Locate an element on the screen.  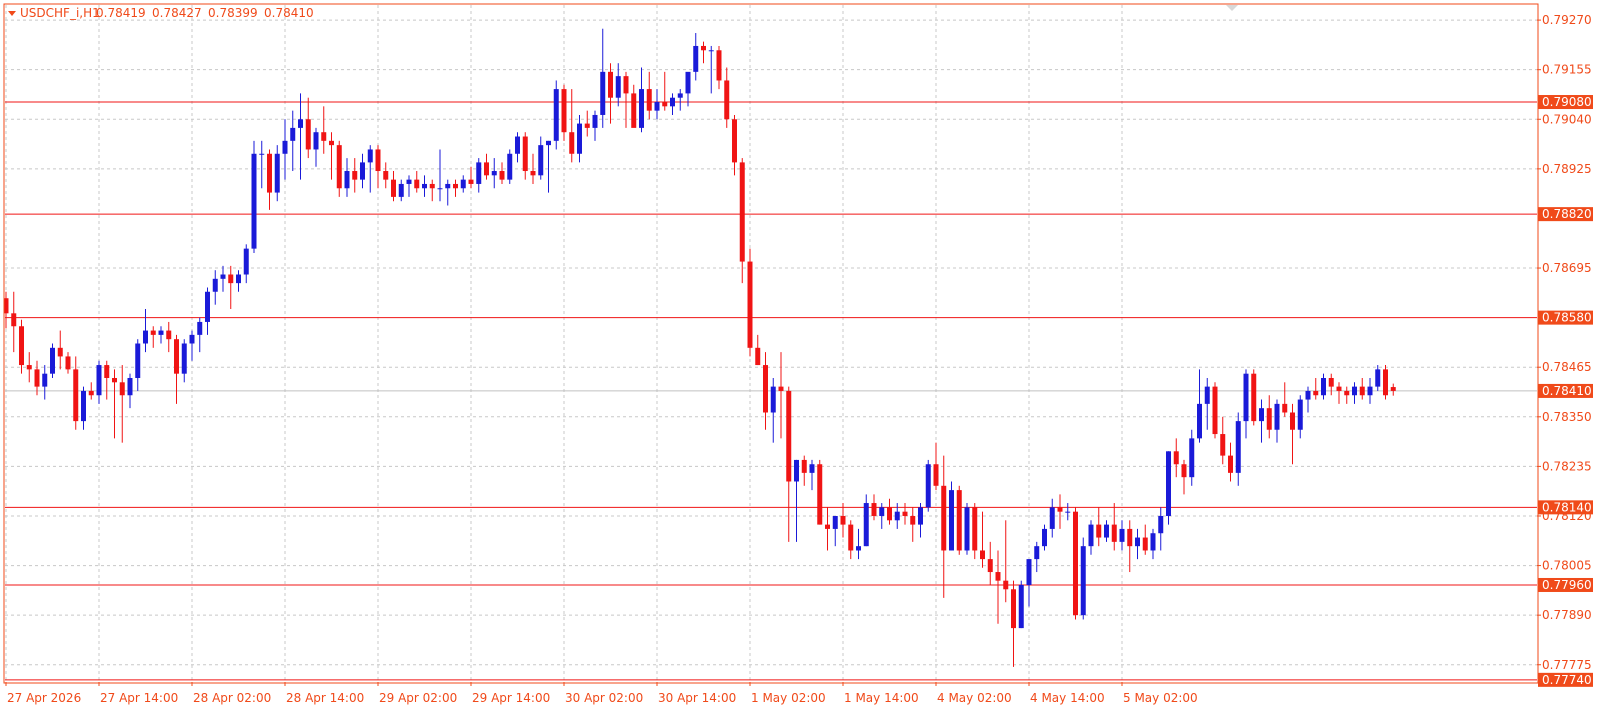
symbol-label: USDCHF_i,H1 is located at coordinates (60, 13).